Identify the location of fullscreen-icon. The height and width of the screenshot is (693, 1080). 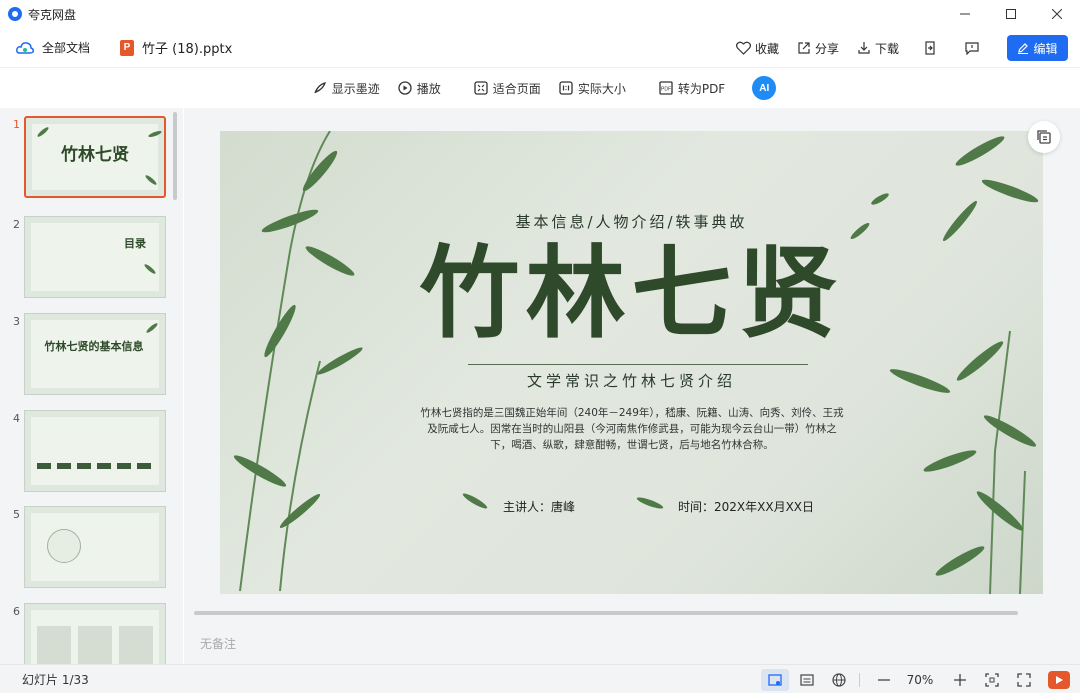
(1024, 679).